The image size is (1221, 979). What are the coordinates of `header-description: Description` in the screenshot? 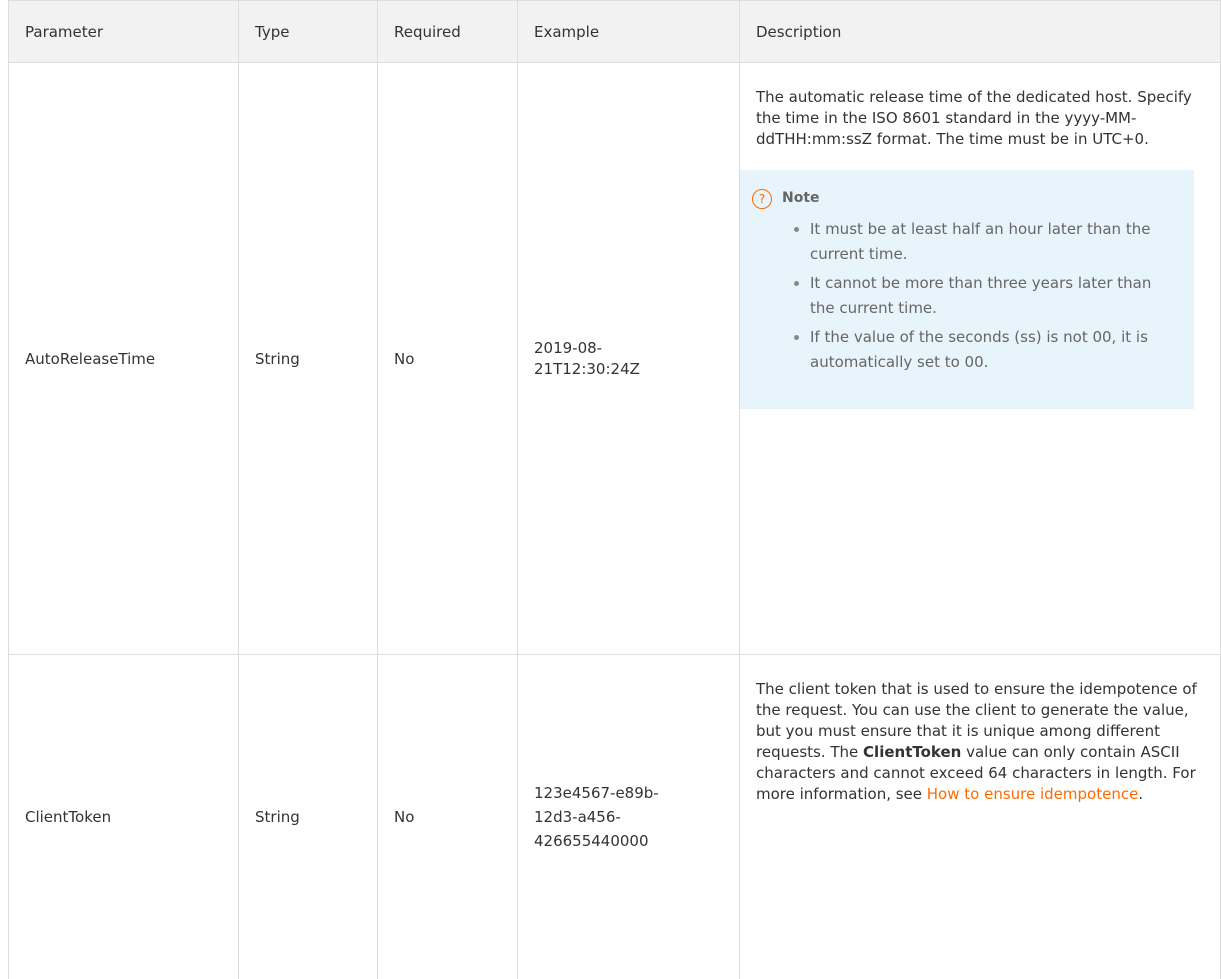 It's located at (980, 32).